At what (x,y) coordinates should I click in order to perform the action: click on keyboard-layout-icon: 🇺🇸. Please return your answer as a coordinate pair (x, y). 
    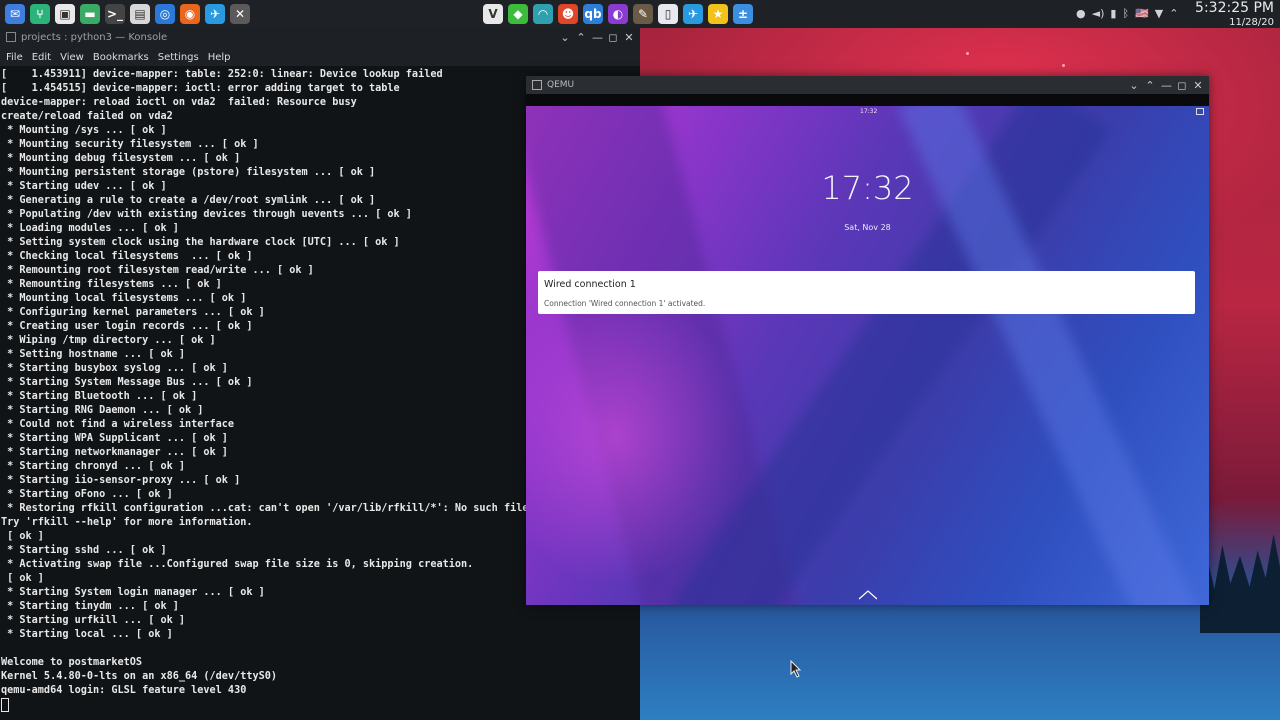
    Looking at the image, I should click on (1142, 14).